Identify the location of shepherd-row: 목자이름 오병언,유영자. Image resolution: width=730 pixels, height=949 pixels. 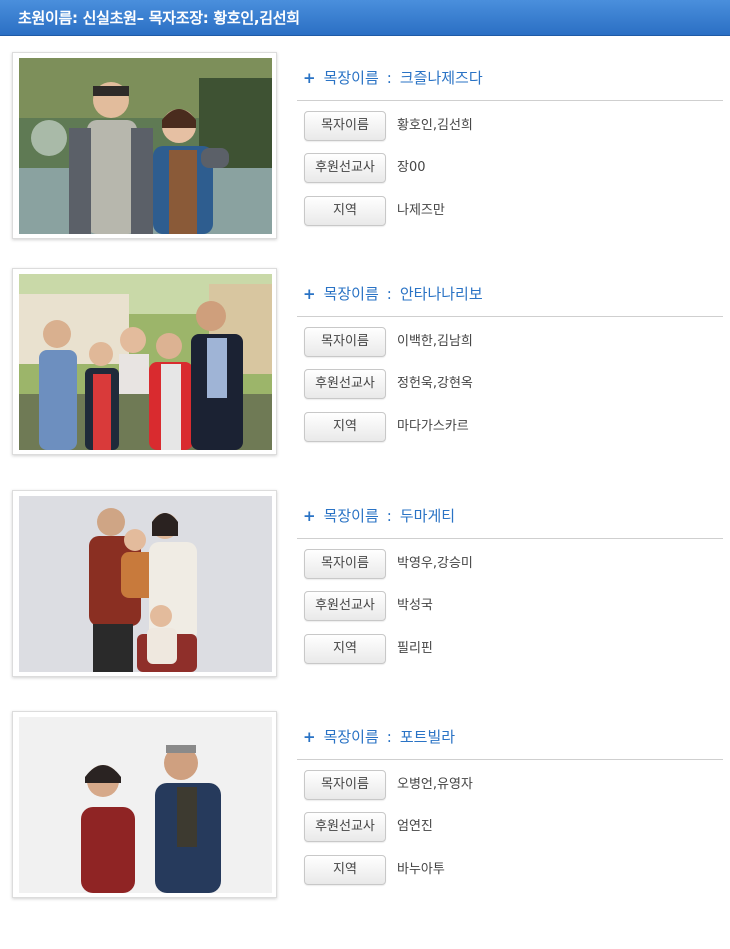
(510, 785).